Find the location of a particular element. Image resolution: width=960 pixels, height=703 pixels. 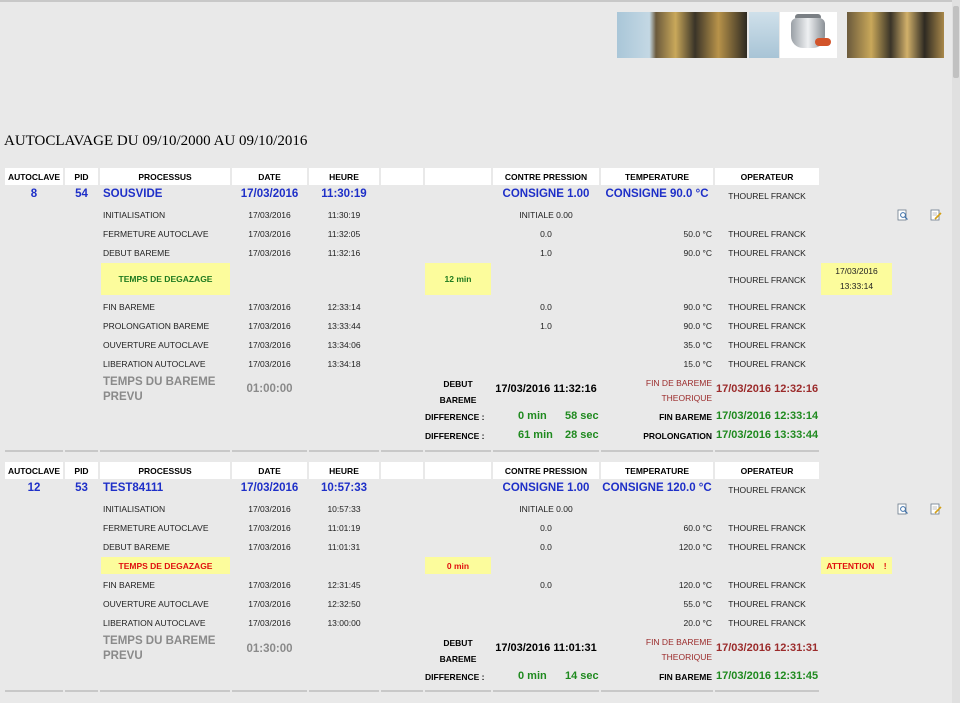

step-time: 11:32:16 is located at coordinates (344, 253).